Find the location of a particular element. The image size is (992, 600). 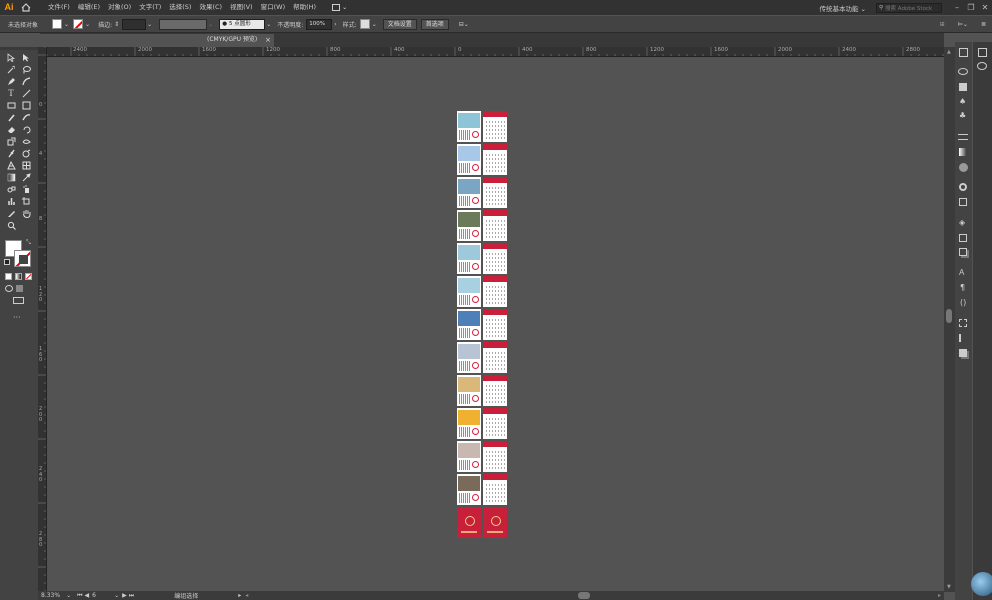

stroke-swatch is located at coordinates (78, 24).